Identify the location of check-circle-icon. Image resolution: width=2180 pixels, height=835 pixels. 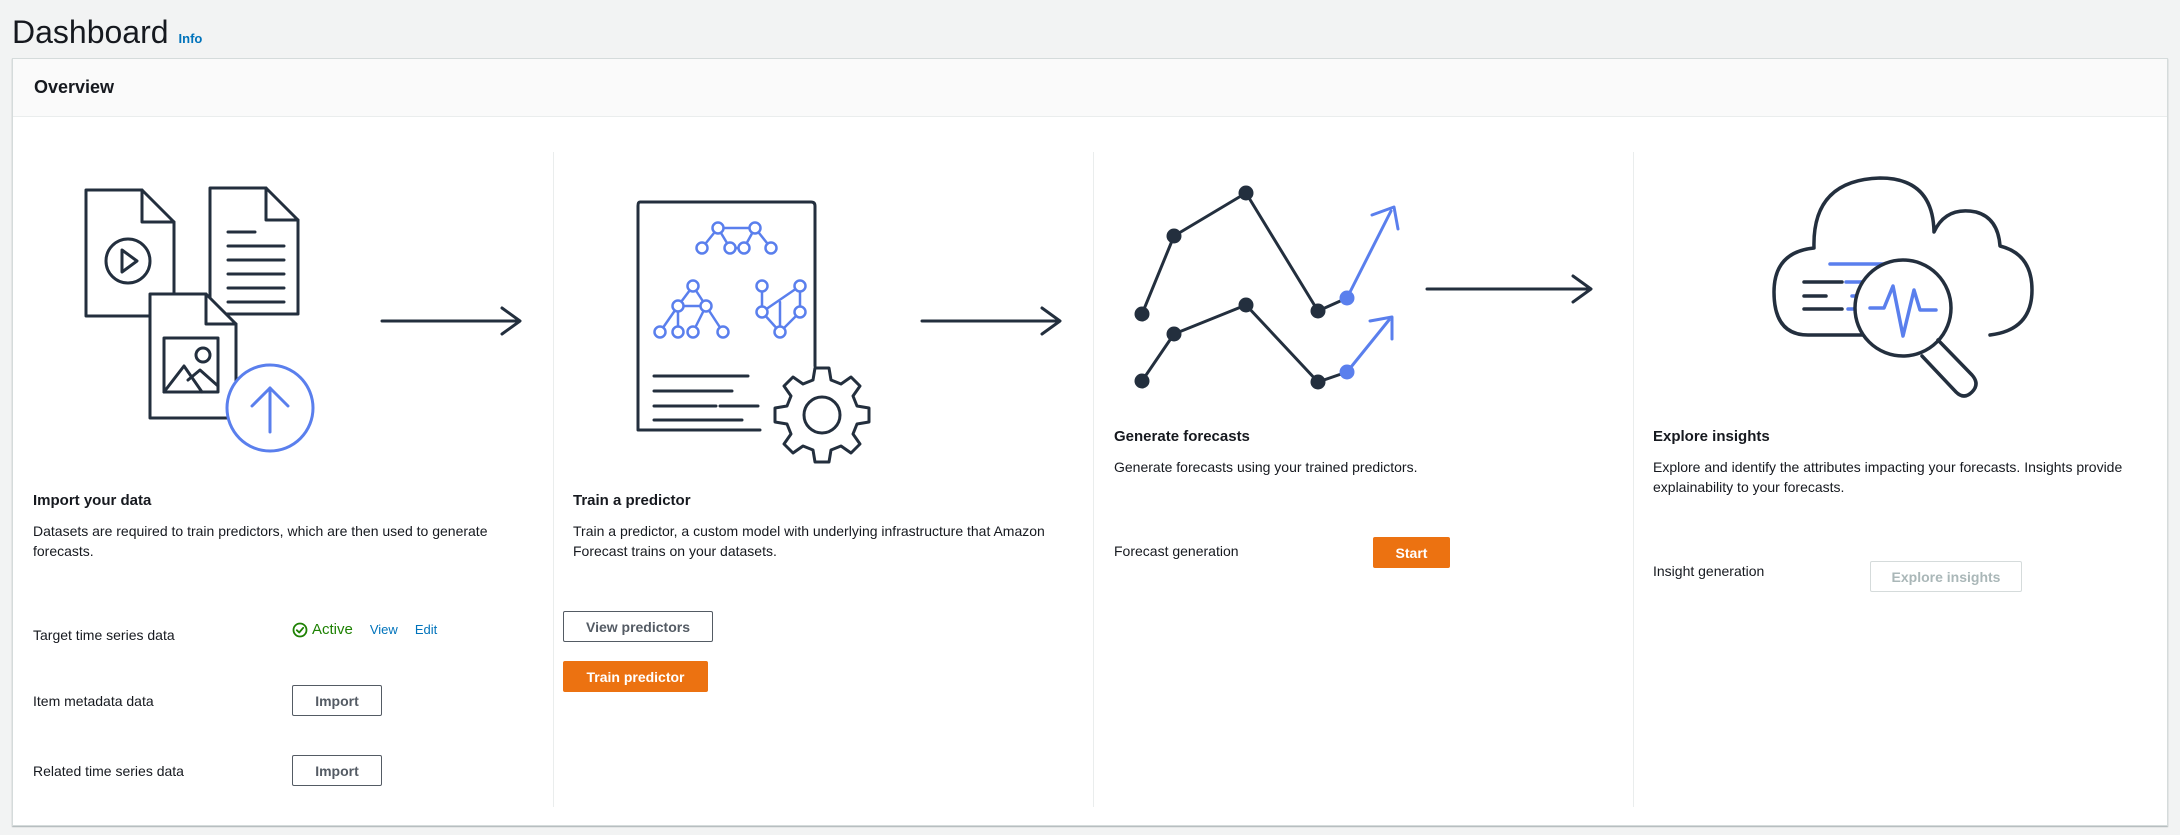
(300, 629).